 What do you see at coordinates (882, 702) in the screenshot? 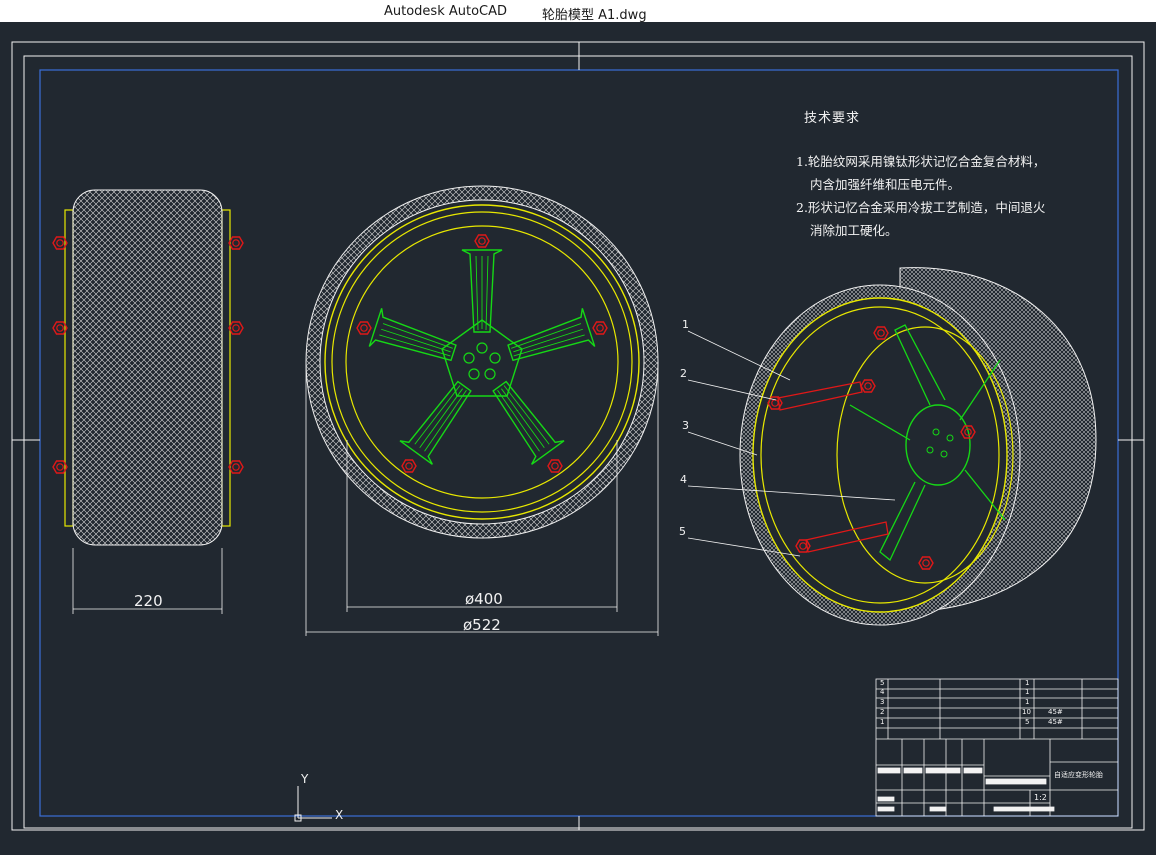
I see `bom-row-no: 3` at bounding box center [882, 702].